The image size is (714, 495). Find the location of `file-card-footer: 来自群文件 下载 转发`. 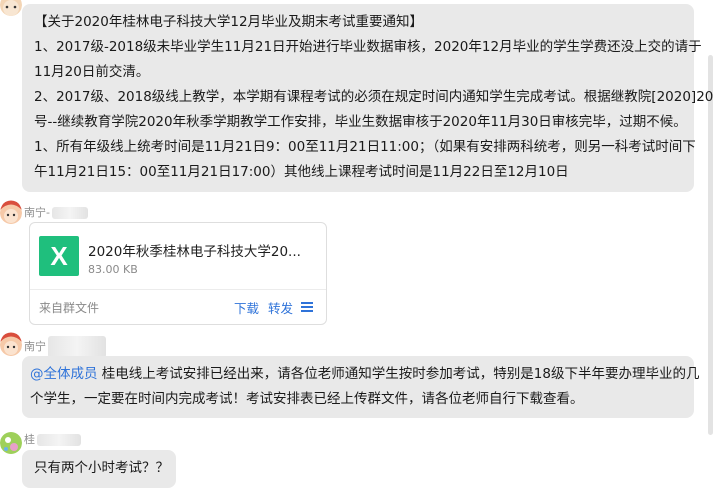

file-card-footer: 来自群文件 下载 转发 is located at coordinates (178, 307).